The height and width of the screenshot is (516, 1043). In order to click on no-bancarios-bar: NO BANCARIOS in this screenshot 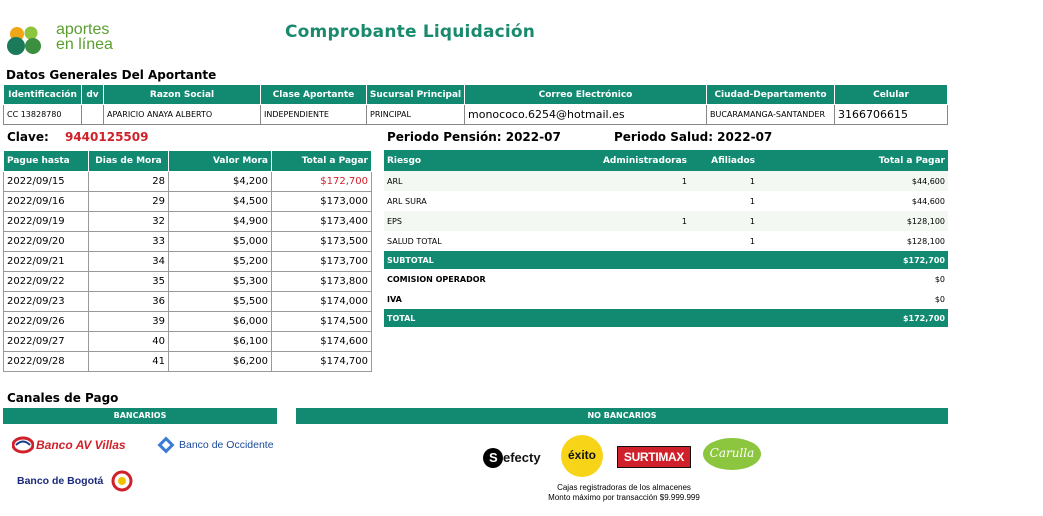, I will do `click(622, 416)`.